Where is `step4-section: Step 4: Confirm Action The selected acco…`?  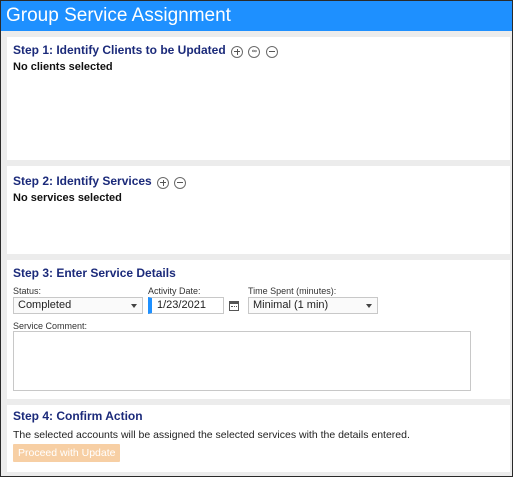 step4-section: Step 4: Confirm Action The selected acco… is located at coordinates (258, 438).